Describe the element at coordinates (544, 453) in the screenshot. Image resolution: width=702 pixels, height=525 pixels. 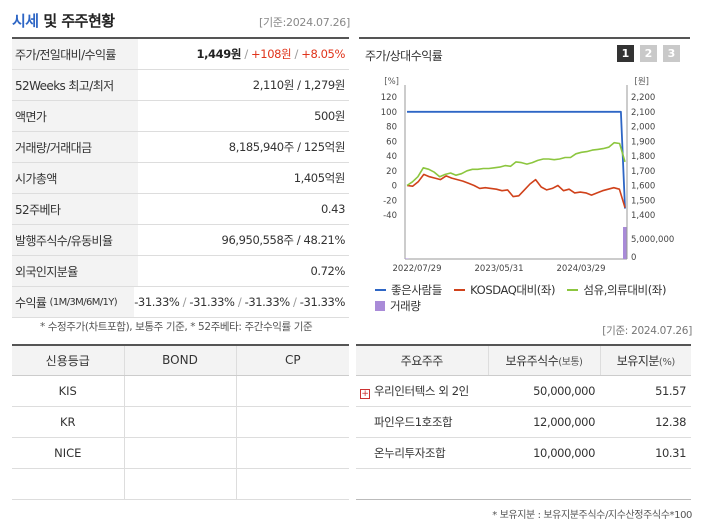
I see `holder-shares: 10,000,000` at that location.